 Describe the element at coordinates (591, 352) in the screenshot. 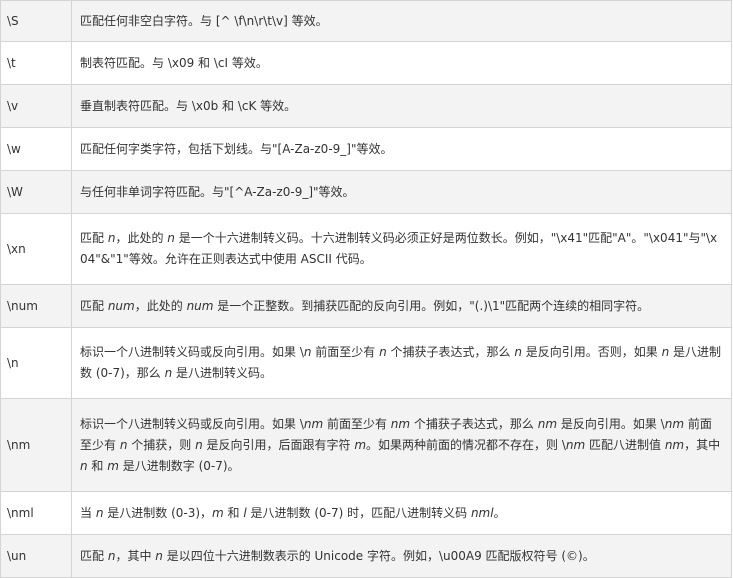

I see `description-text: 是反向引用。否则，如果` at that location.